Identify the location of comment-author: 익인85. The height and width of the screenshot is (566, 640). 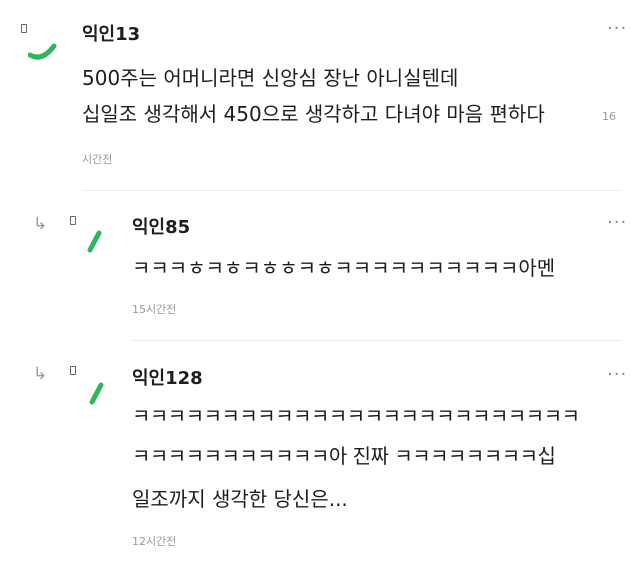
(161, 226).